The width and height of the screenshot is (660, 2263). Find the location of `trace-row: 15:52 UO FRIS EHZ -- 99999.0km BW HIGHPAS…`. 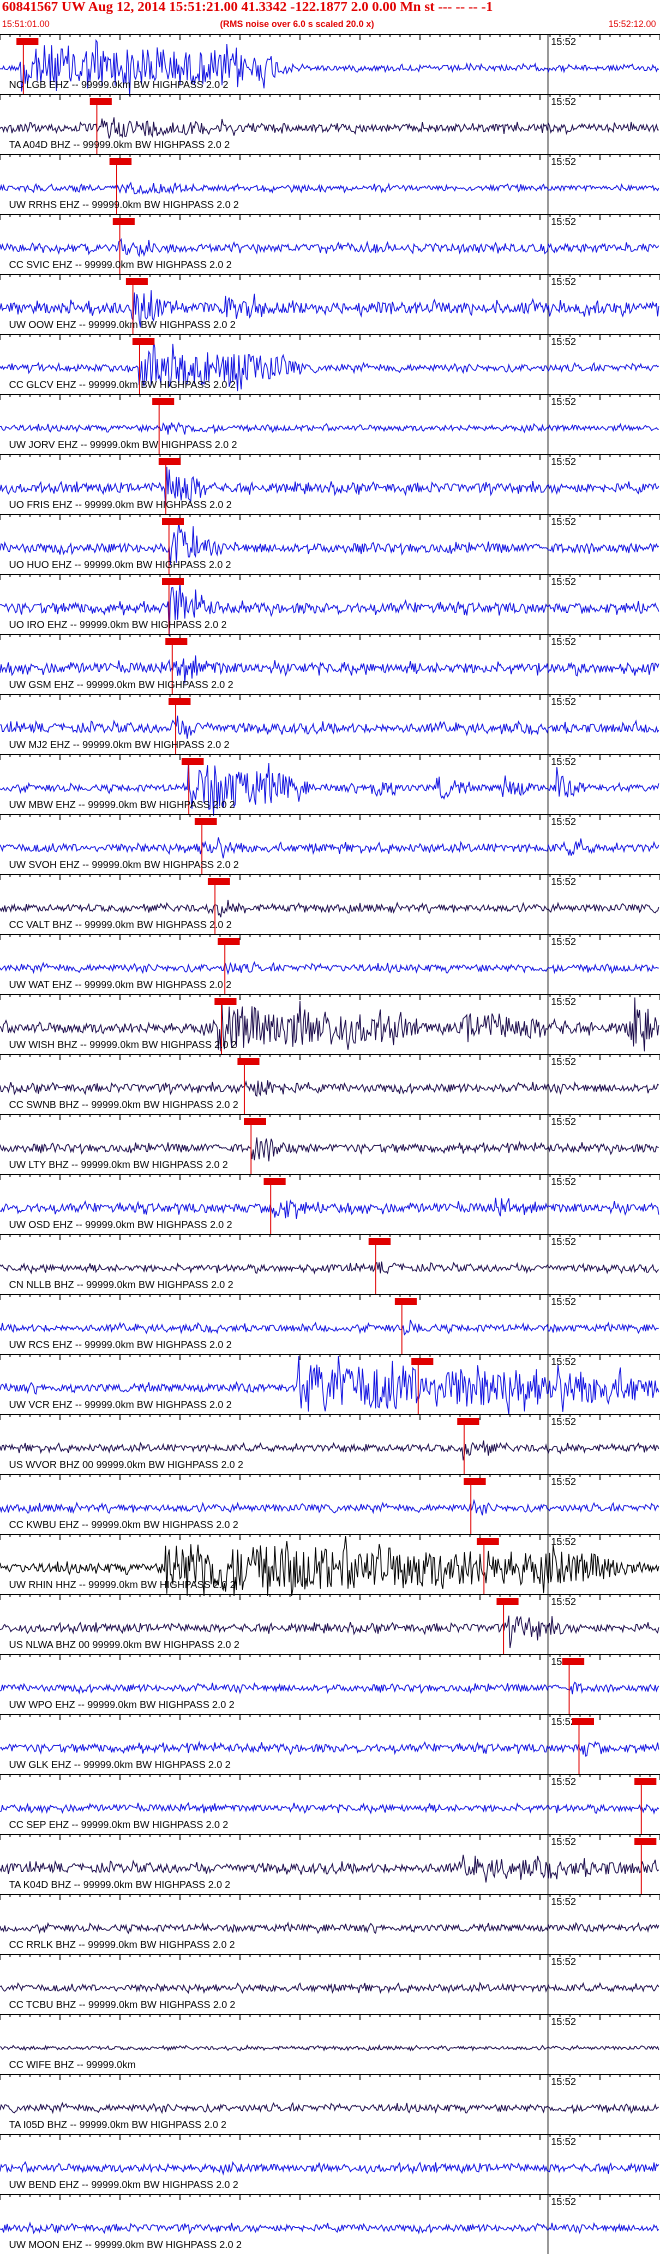

trace-row: 15:52 UO FRIS EHZ -- 99999.0km BW HIGHPAS… is located at coordinates (330, 484).